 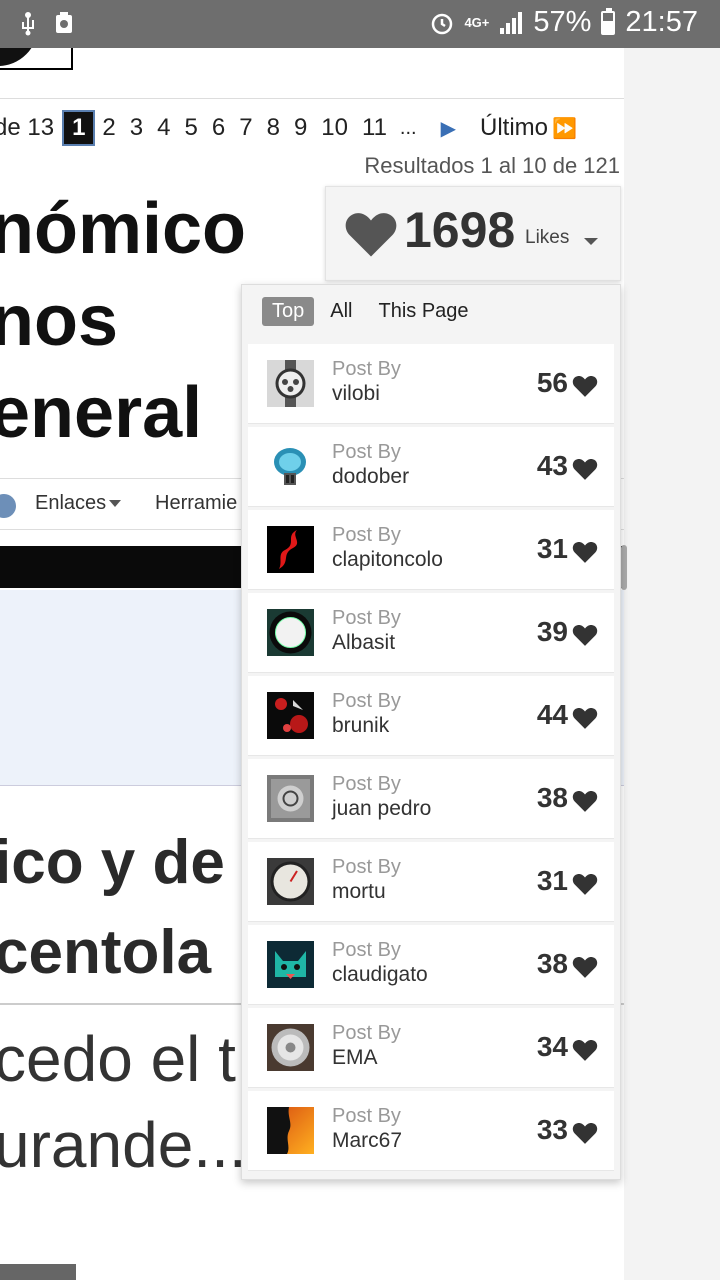 What do you see at coordinates (290, 715) in the screenshot?
I see `watch-dial-avatar-icon` at bounding box center [290, 715].